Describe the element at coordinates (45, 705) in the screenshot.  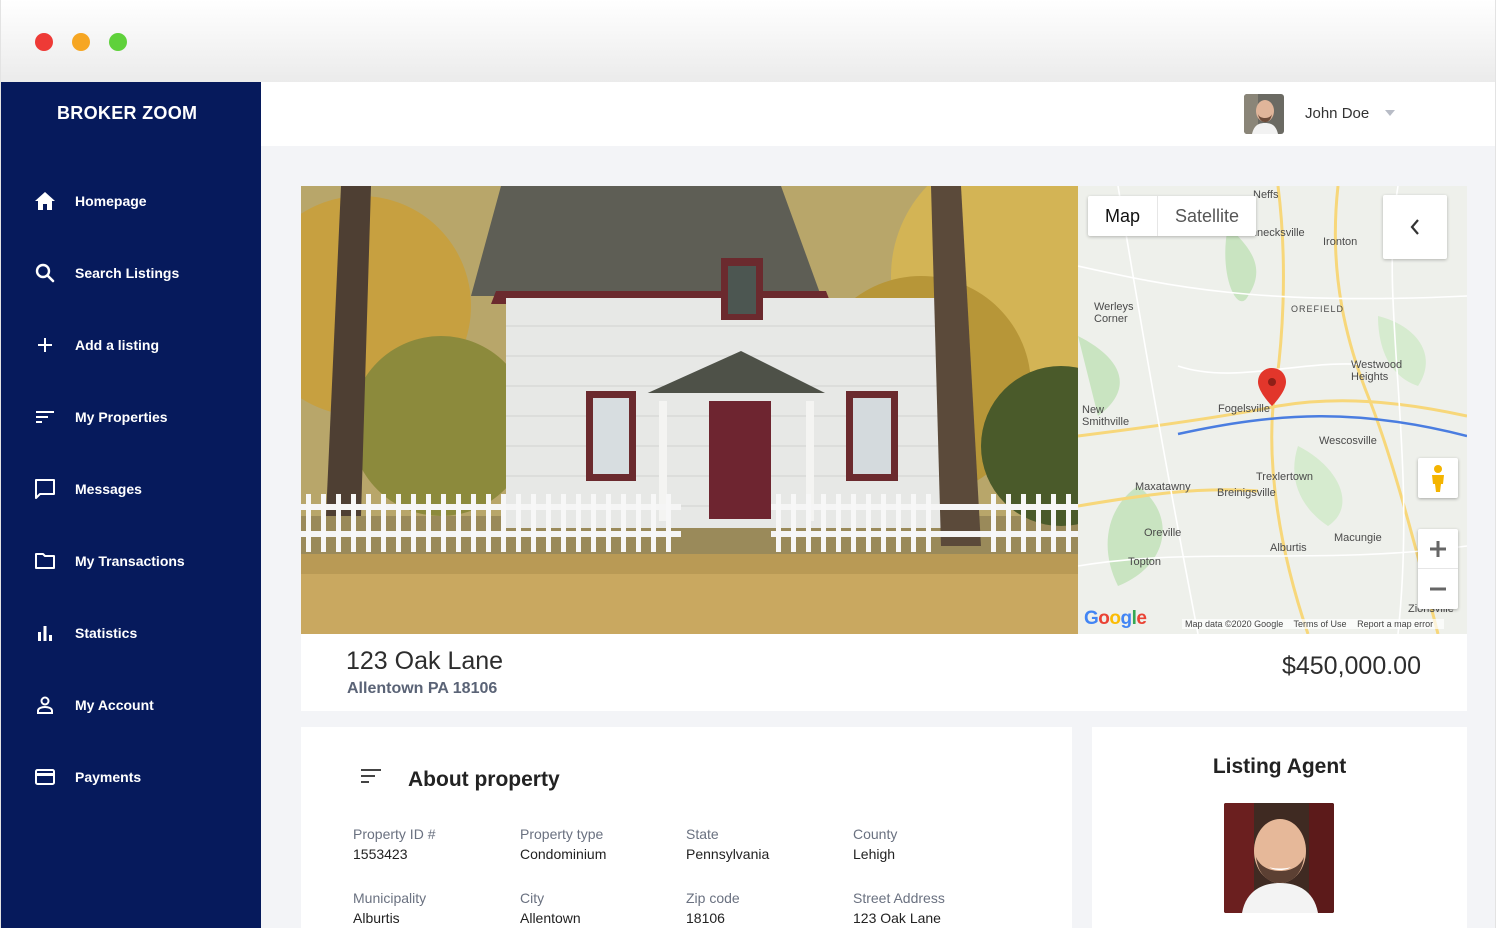
I see `person-icon` at that location.